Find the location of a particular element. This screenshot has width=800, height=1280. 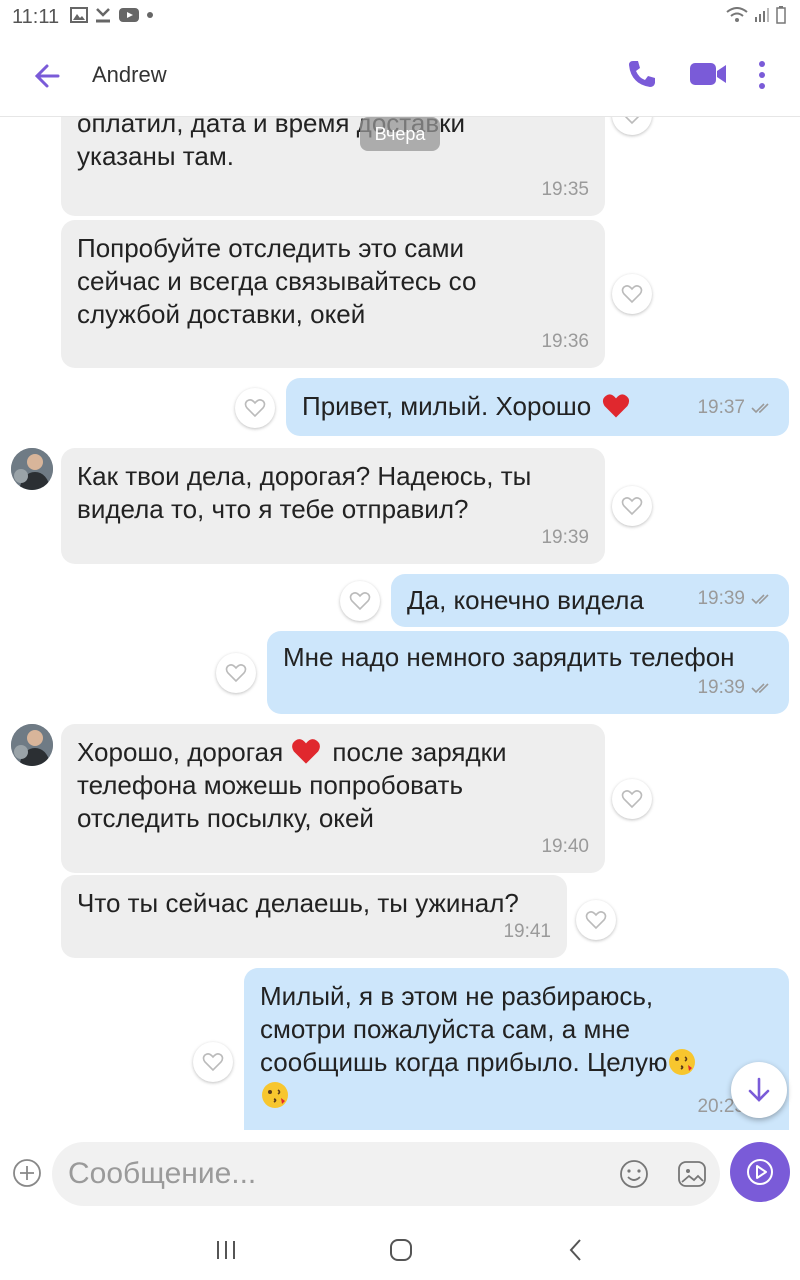

missed-call-icon is located at coordinates (103, 15).